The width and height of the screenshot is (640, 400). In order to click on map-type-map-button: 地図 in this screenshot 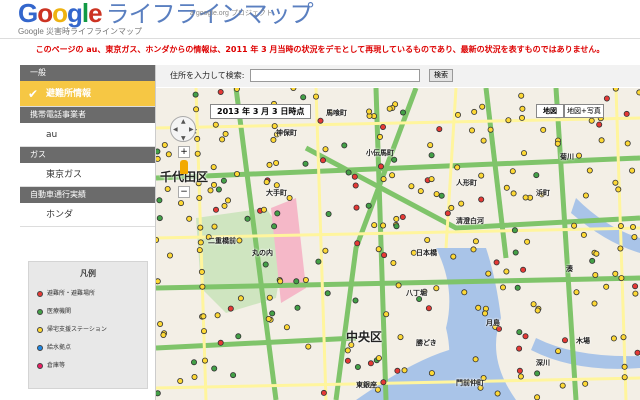, I will do `click(550, 111)`.